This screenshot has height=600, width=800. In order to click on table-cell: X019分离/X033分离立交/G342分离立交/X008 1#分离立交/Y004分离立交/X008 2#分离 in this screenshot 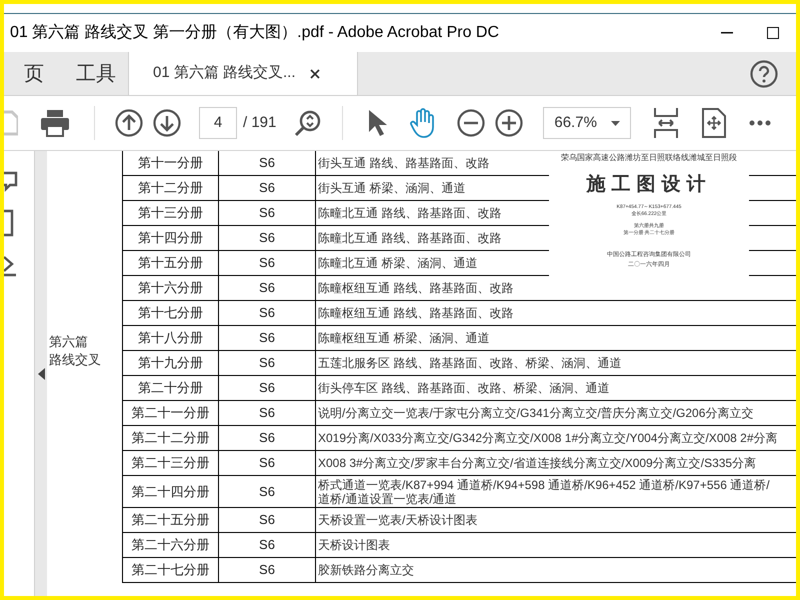, I will do `click(548, 438)`.